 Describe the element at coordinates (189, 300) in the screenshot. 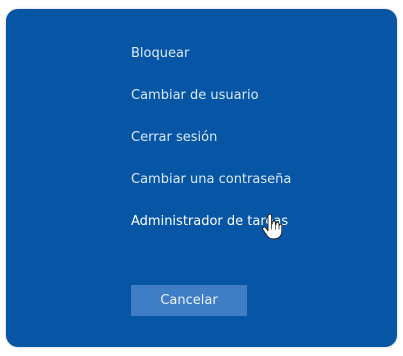

I see `cancel-button: Cancelar` at that location.